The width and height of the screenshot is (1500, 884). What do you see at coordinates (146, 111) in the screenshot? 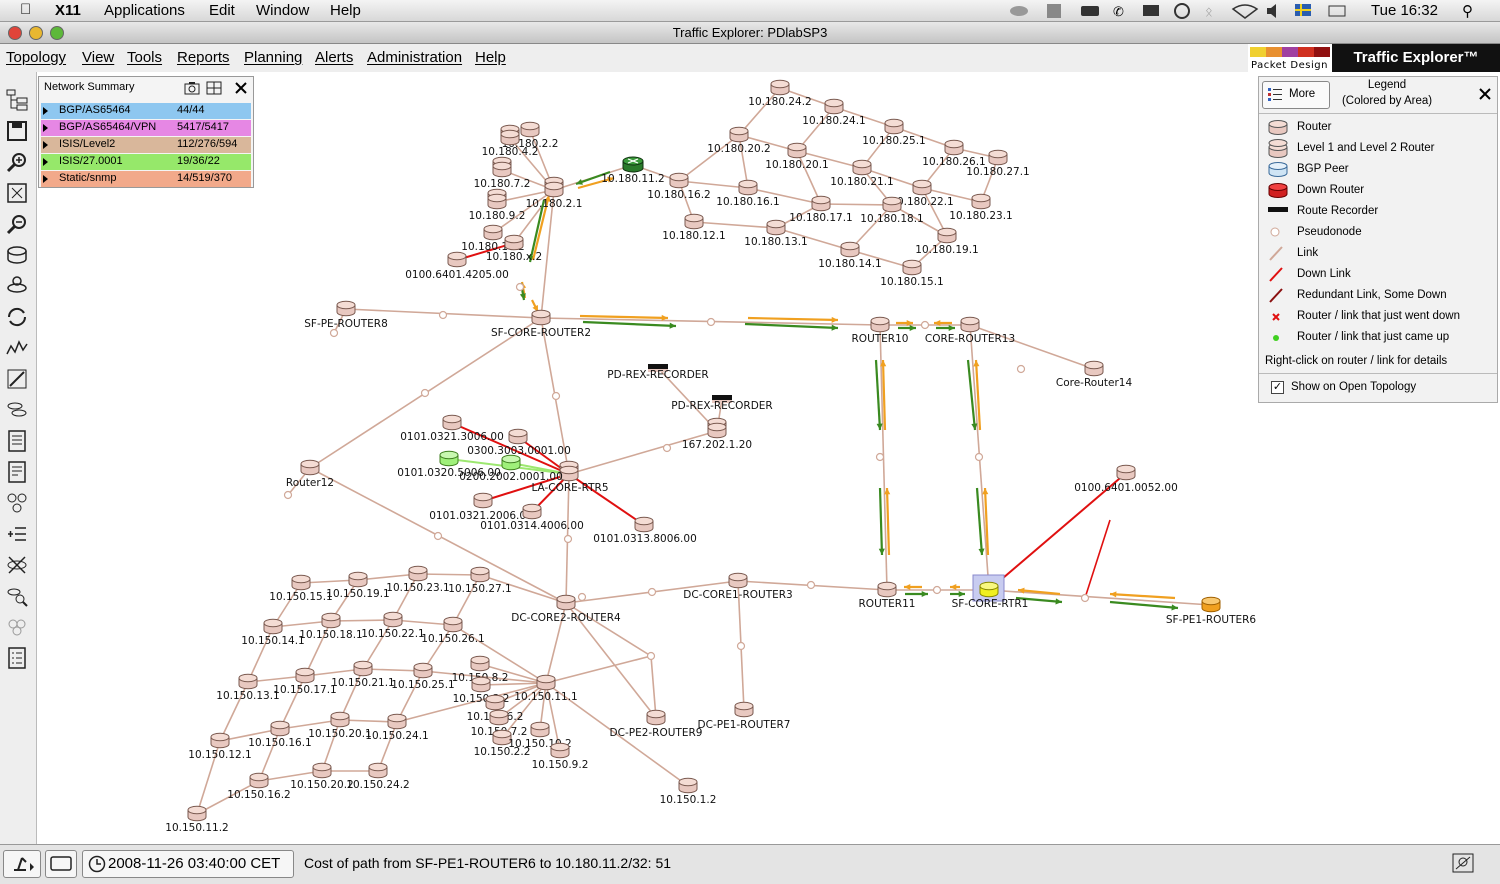
I see `summary-row-bgp: BGP/AS65464 44/44` at bounding box center [146, 111].